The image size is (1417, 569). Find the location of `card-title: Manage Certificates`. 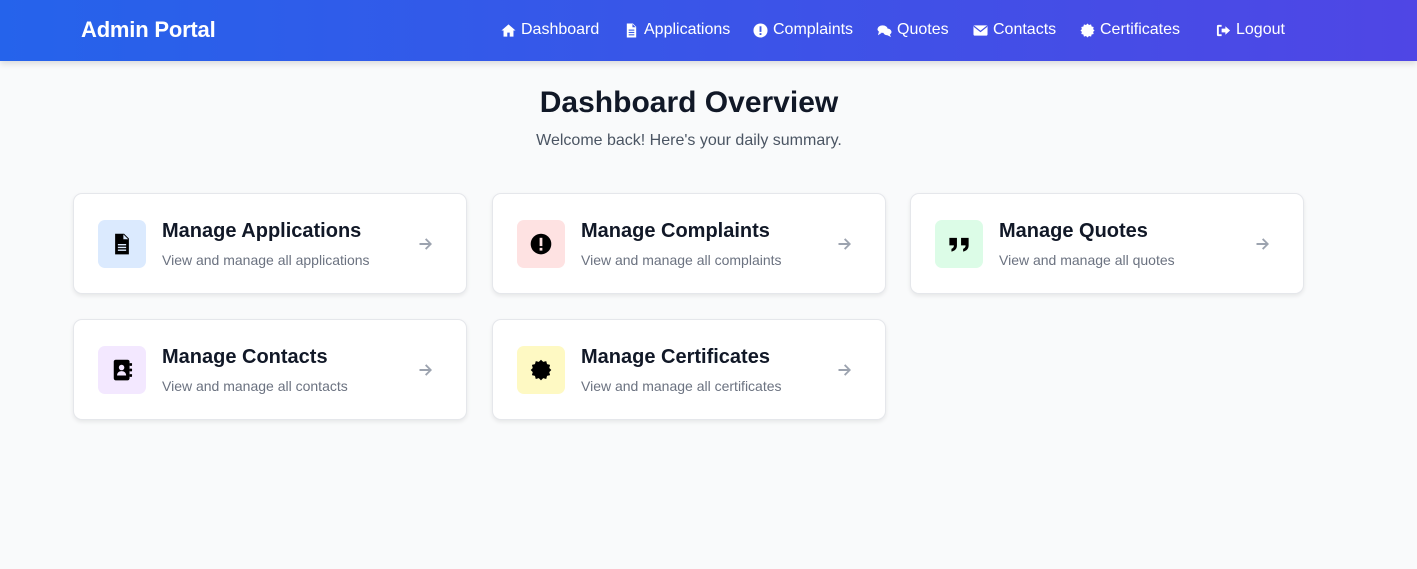

card-title: Manage Certificates is located at coordinates (675, 357).